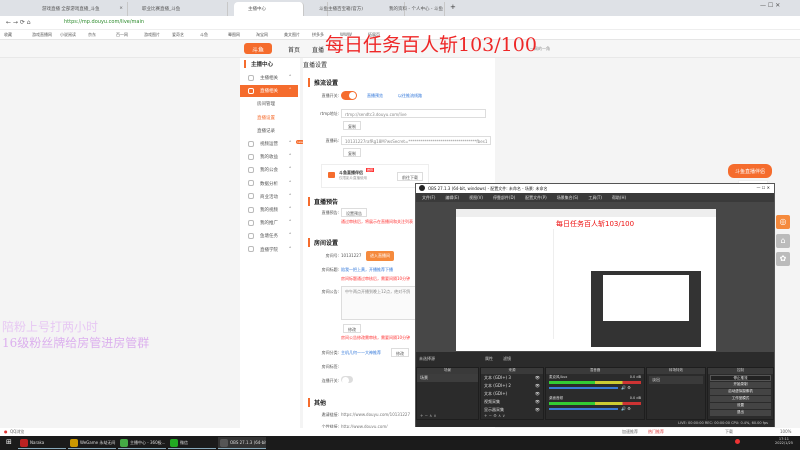 The height and width of the screenshot is (450, 800). What do you see at coordinates (104, 22) in the screenshot?
I see `url-input: https://mp.douyu.com/live/main` at bounding box center [104, 22].